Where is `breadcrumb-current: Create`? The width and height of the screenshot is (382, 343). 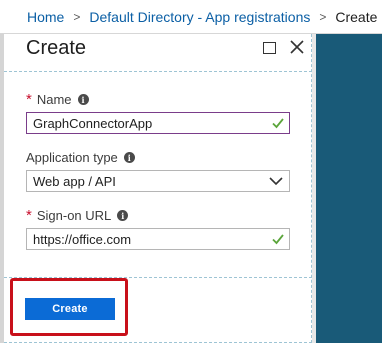 breadcrumb-current: Create is located at coordinates (356, 16).